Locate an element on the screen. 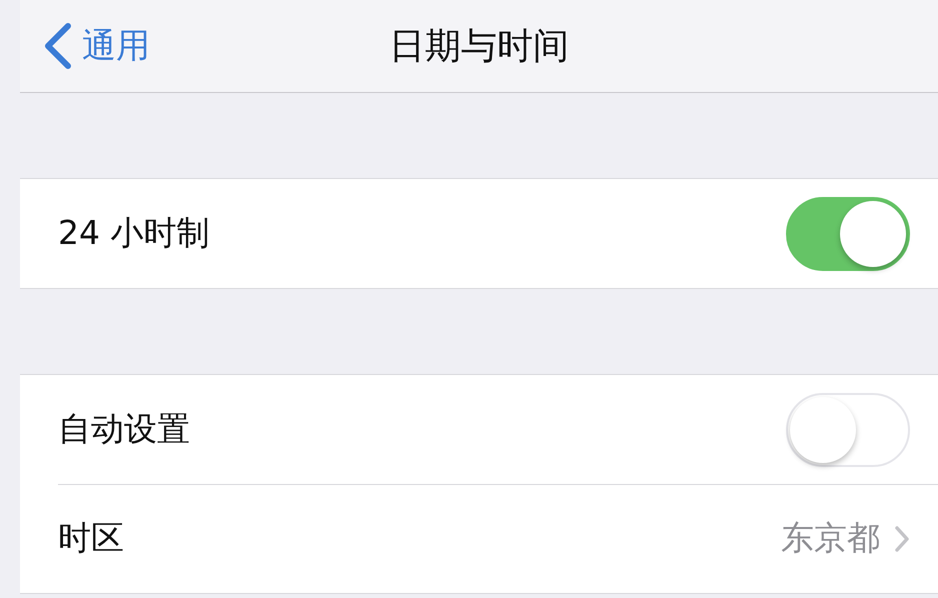 This screenshot has width=938, height=598. row-label: 24 小时制 is located at coordinates (134, 233).